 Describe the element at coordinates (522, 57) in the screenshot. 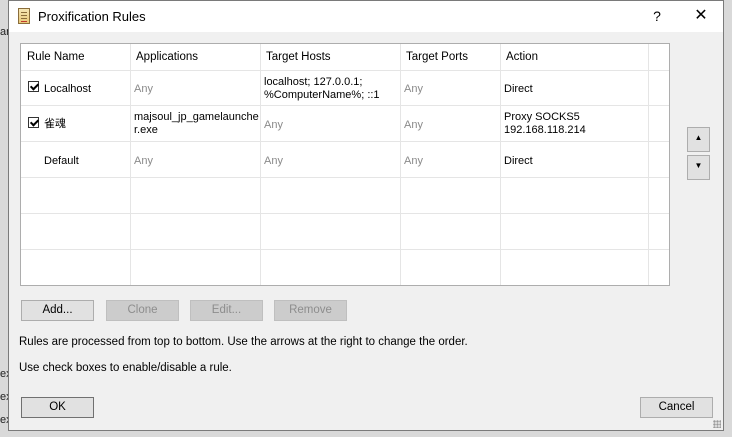

I see `column-header-action: Action` at that location.